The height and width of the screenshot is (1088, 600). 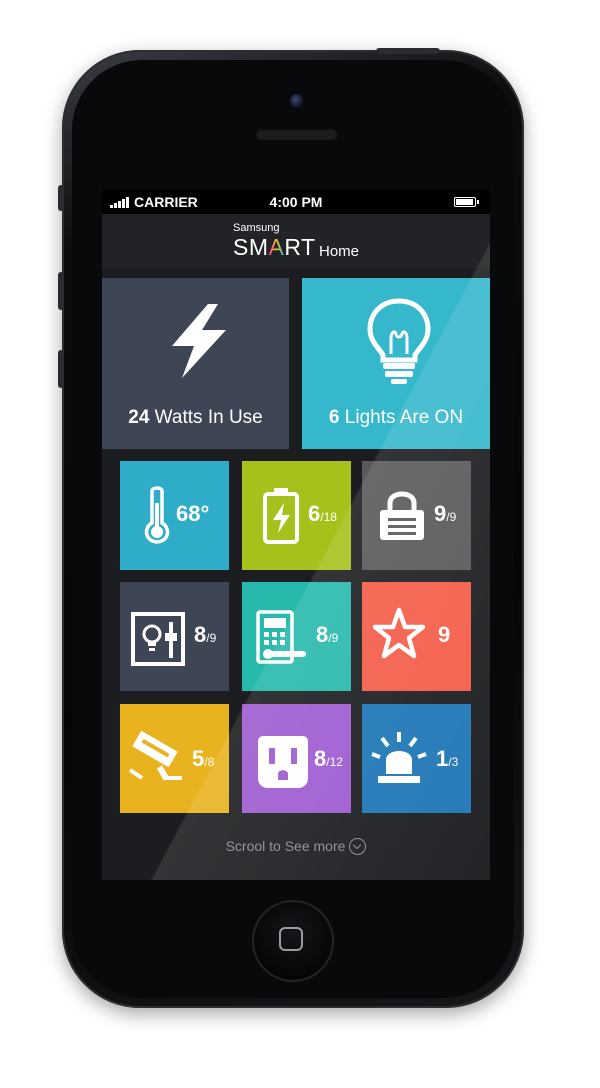 I want to click on power-button, so click(x=408, y=51).